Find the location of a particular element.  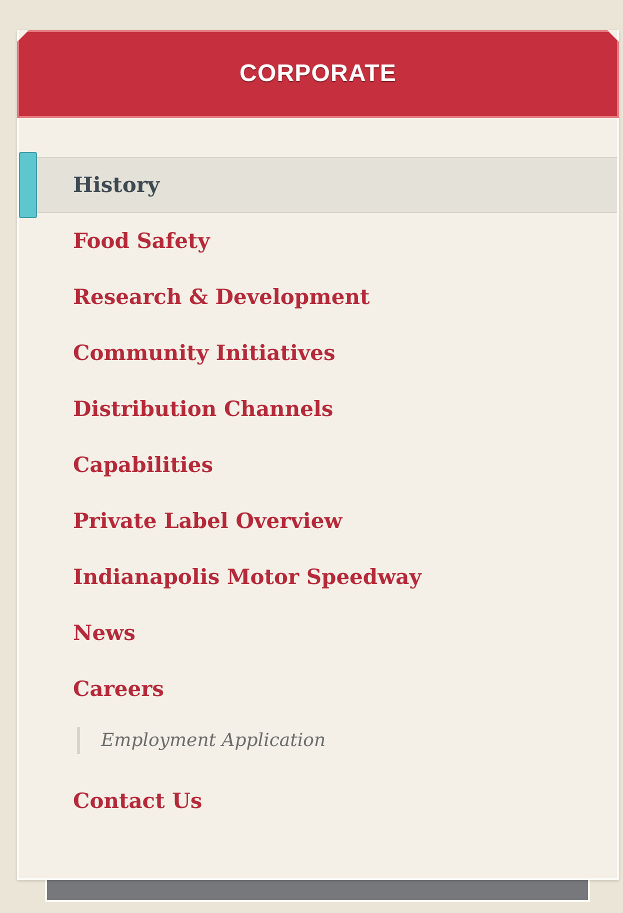

menu-link: Private Label Overview is located at coordinates (207, 521).